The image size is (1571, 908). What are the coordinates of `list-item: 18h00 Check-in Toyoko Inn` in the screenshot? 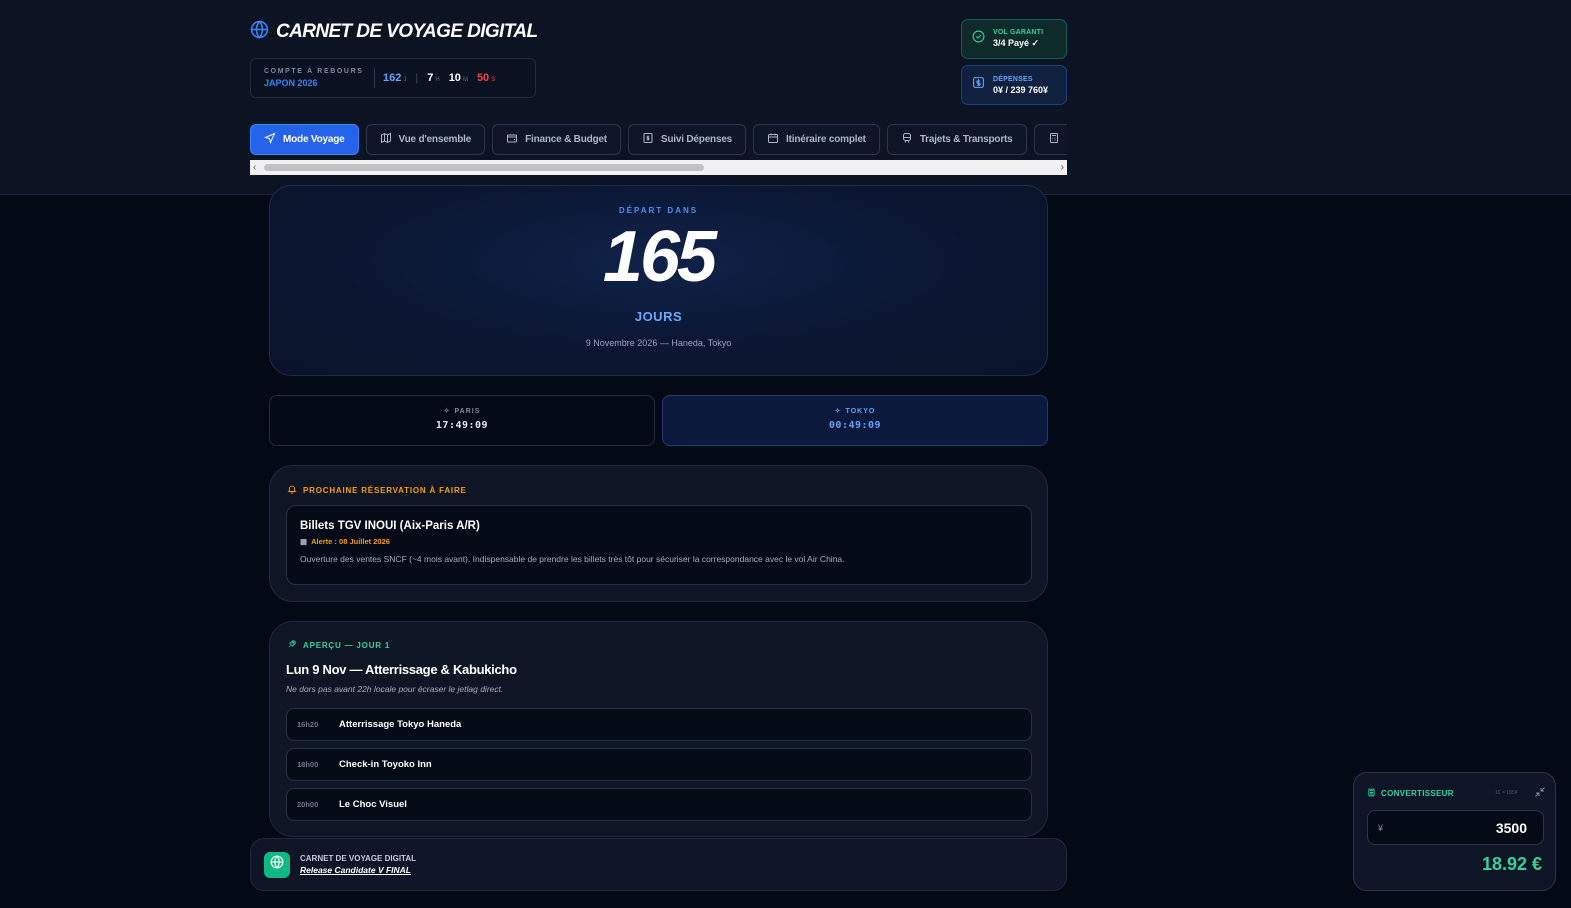 It's located at (659, 764).